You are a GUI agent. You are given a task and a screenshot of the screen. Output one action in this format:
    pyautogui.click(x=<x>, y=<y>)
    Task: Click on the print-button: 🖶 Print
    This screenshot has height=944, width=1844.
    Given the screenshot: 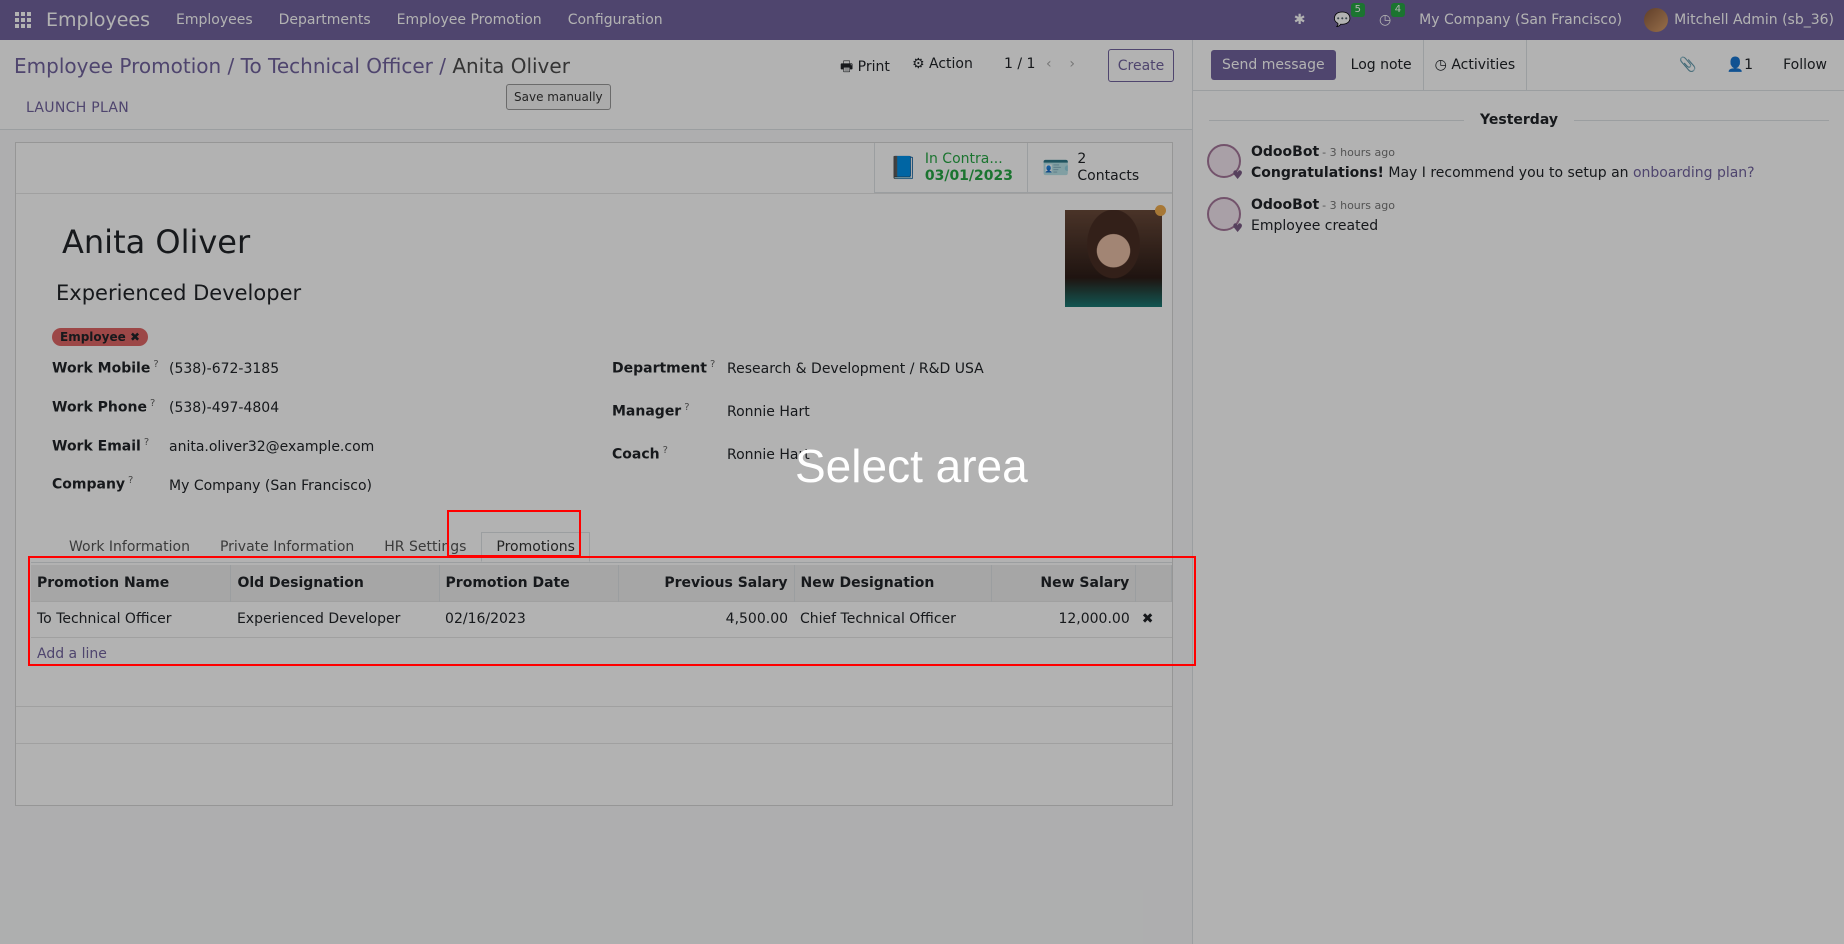 What is the action you would take?
    pyautogui.click(x=865, y=68)
    